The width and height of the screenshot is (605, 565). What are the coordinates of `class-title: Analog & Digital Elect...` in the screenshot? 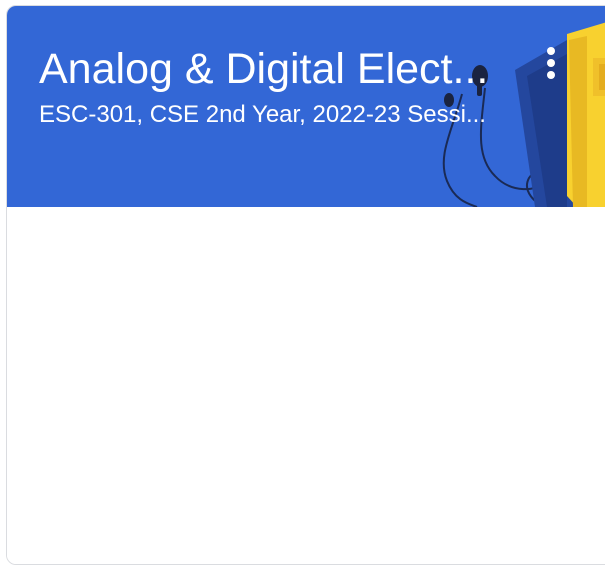 It's located at (269, 69).